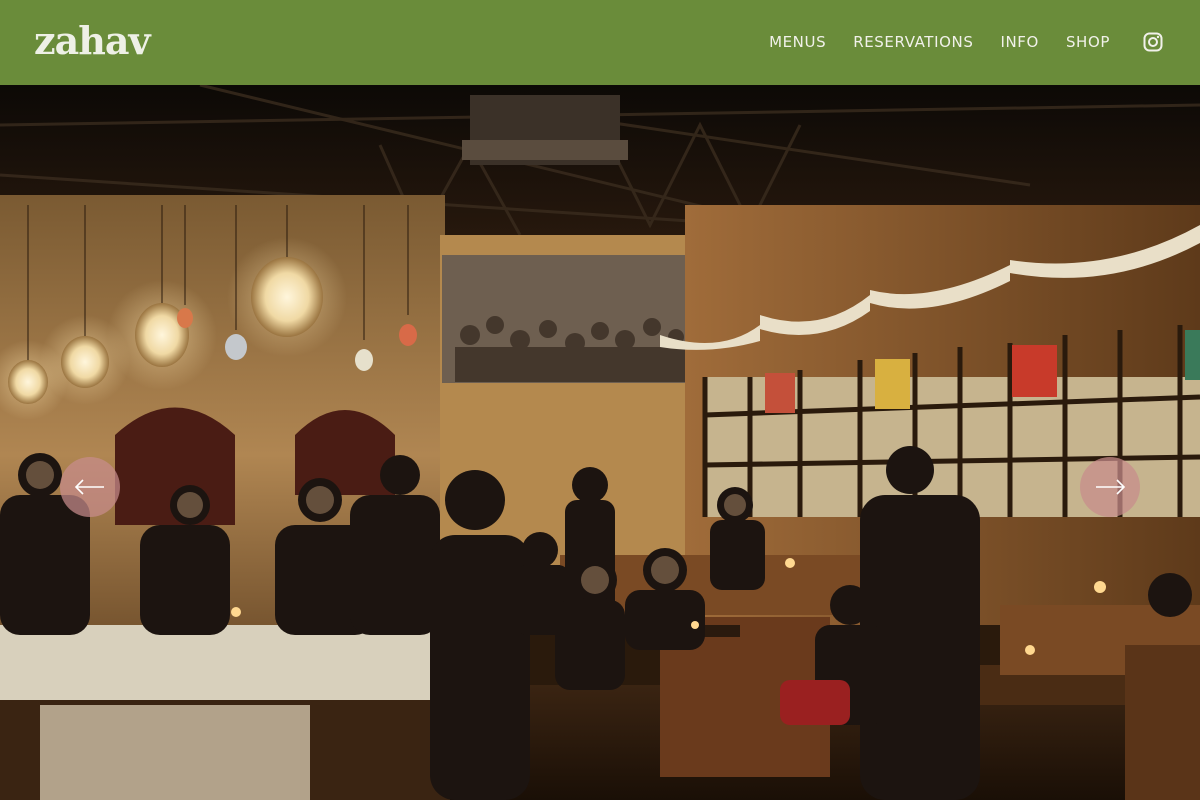 This screenshot has height=800, width=1200. Describe the element at coordinates (1088, 42) in the screenshot. I see `nav-shop: SHOP` at that location.